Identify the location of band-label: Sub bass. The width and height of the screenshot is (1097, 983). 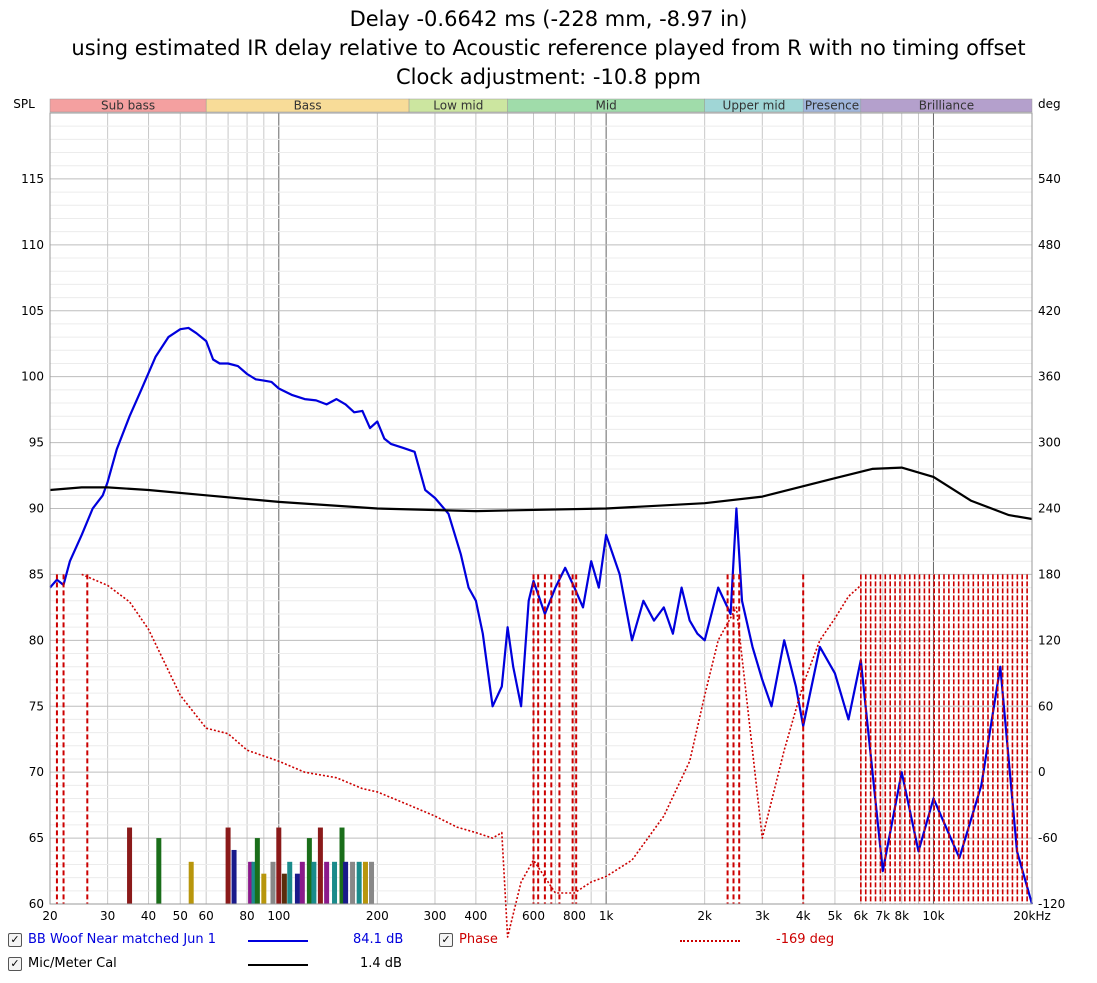
(128, 106).